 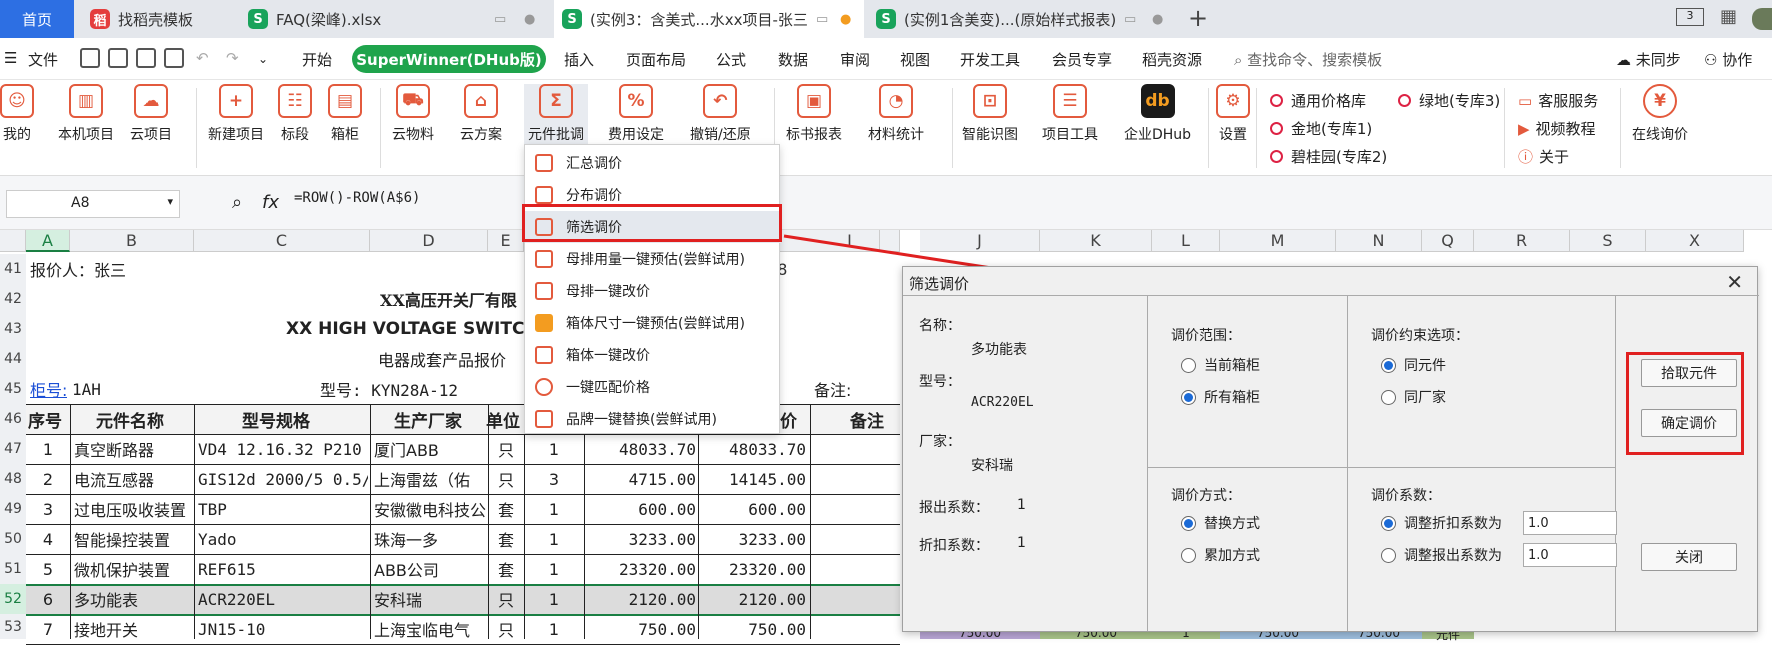 I want to click on model-value: ACR220EL, so click(x=1002, y=402).